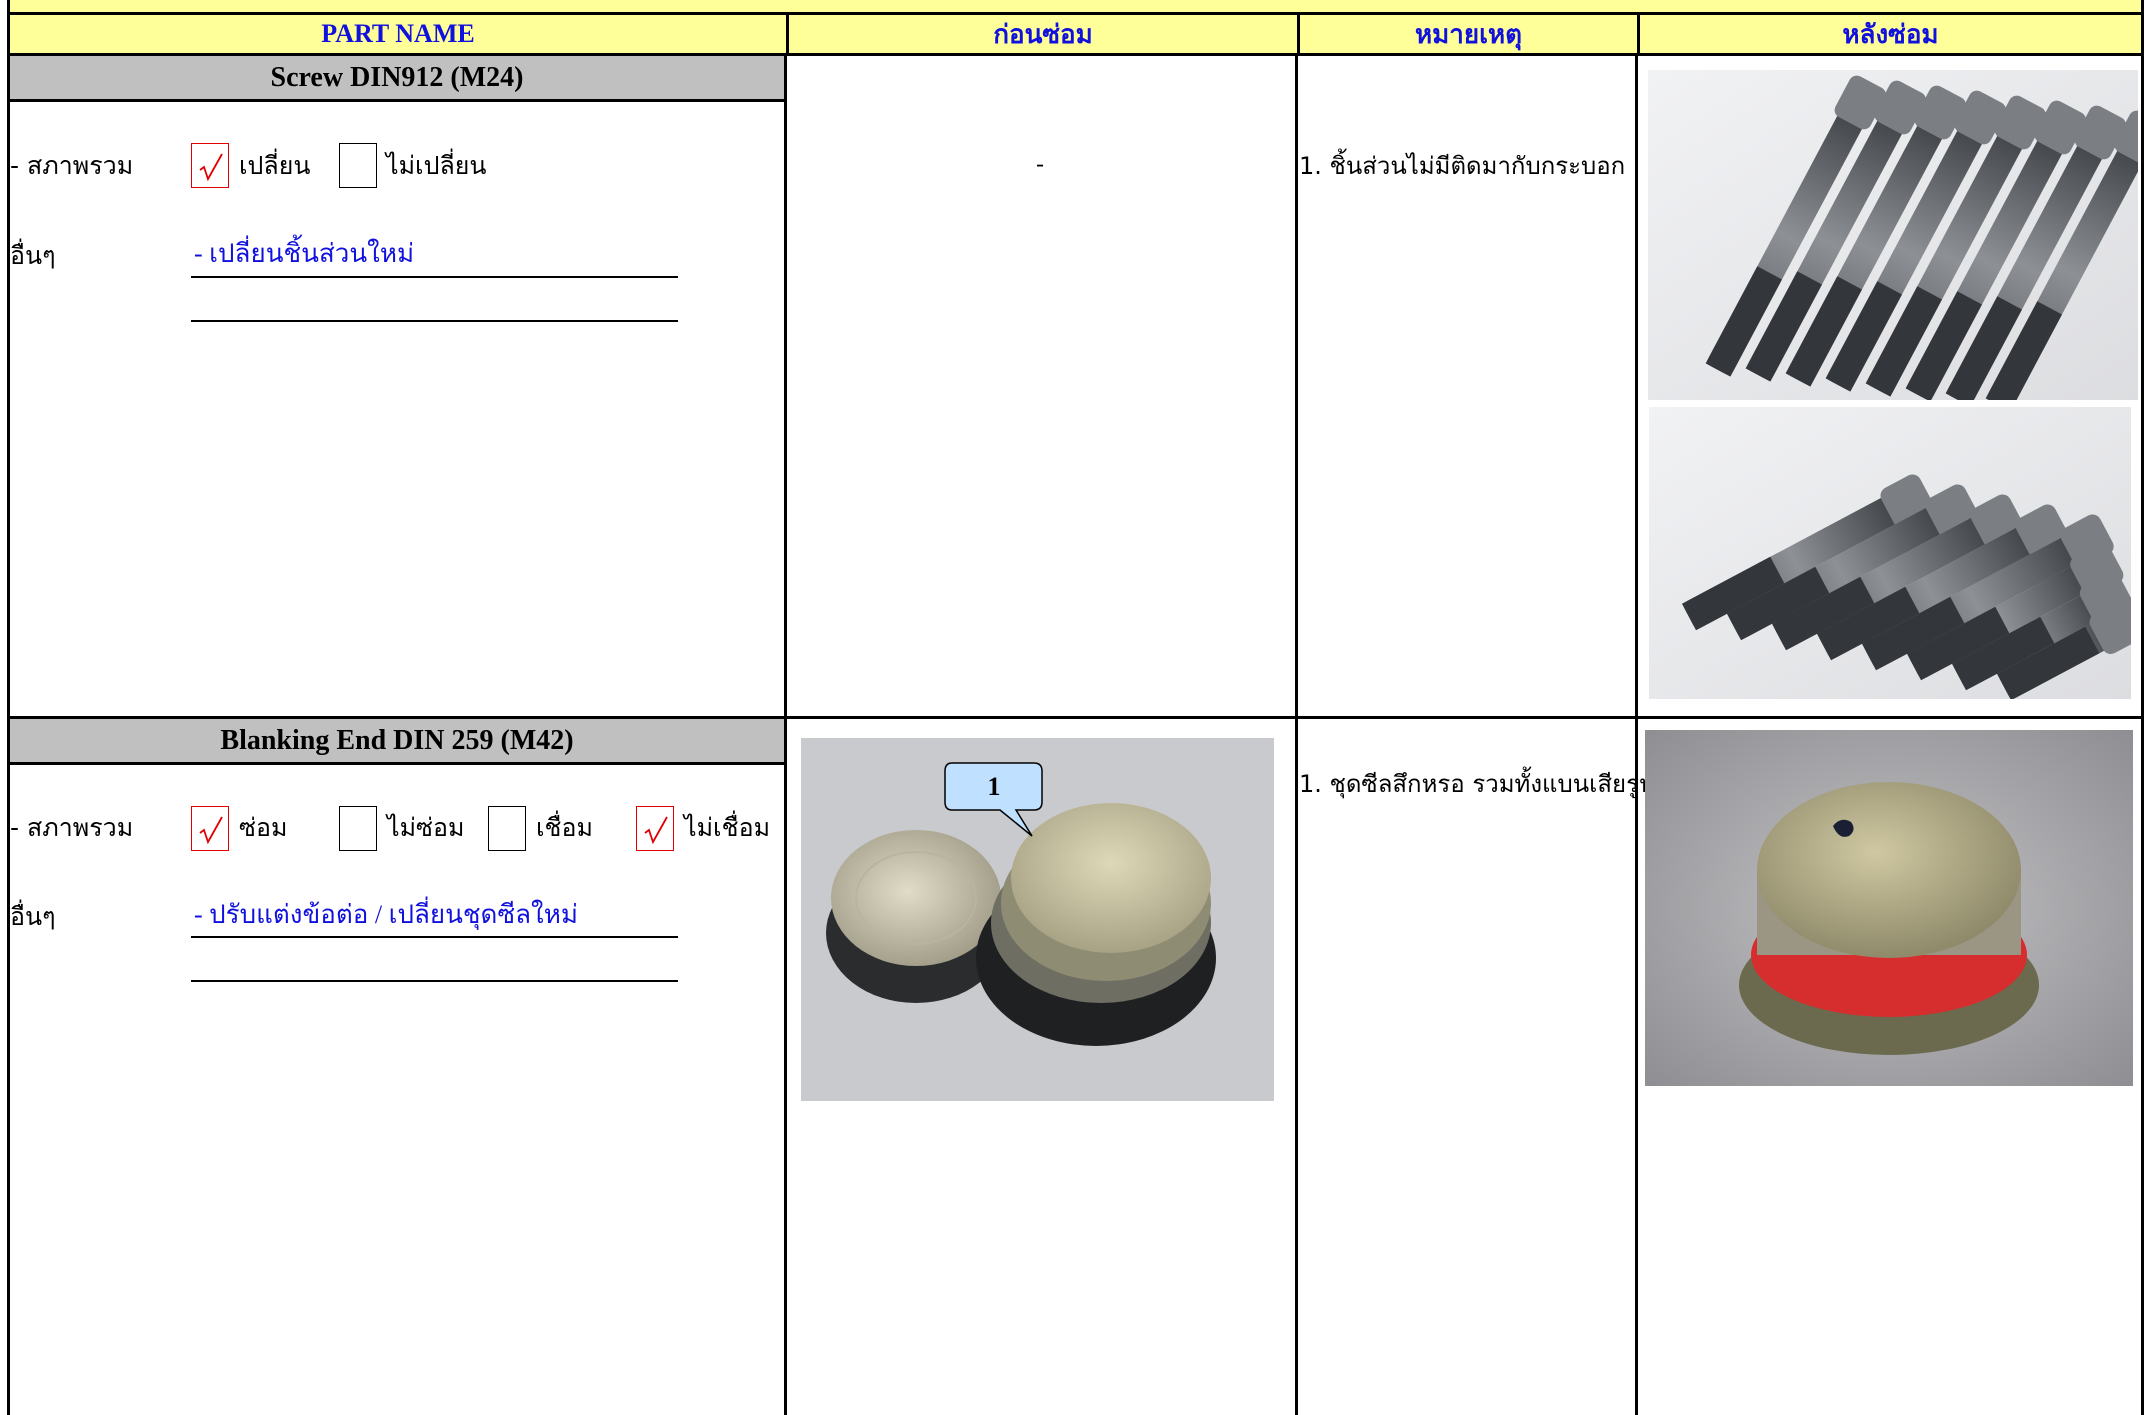 This screenshot has height=1415, width=2152. I want to click on checkbox-no-weld, so click(655, 828).